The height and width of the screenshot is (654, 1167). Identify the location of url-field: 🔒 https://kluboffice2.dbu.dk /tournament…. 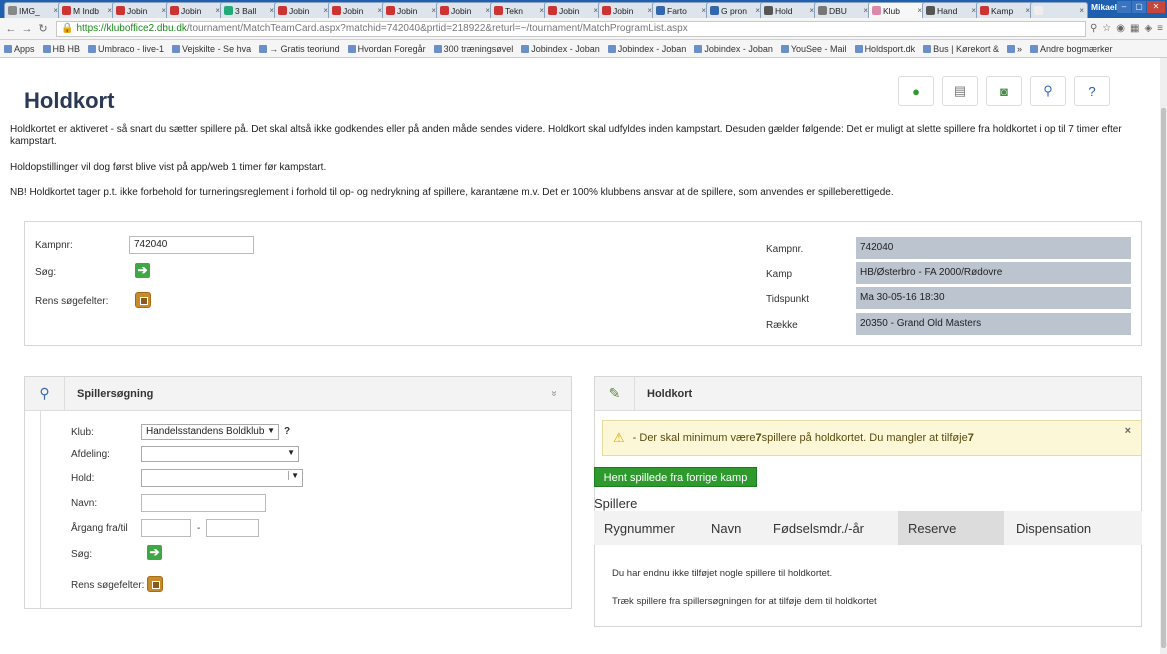
(571, 28).